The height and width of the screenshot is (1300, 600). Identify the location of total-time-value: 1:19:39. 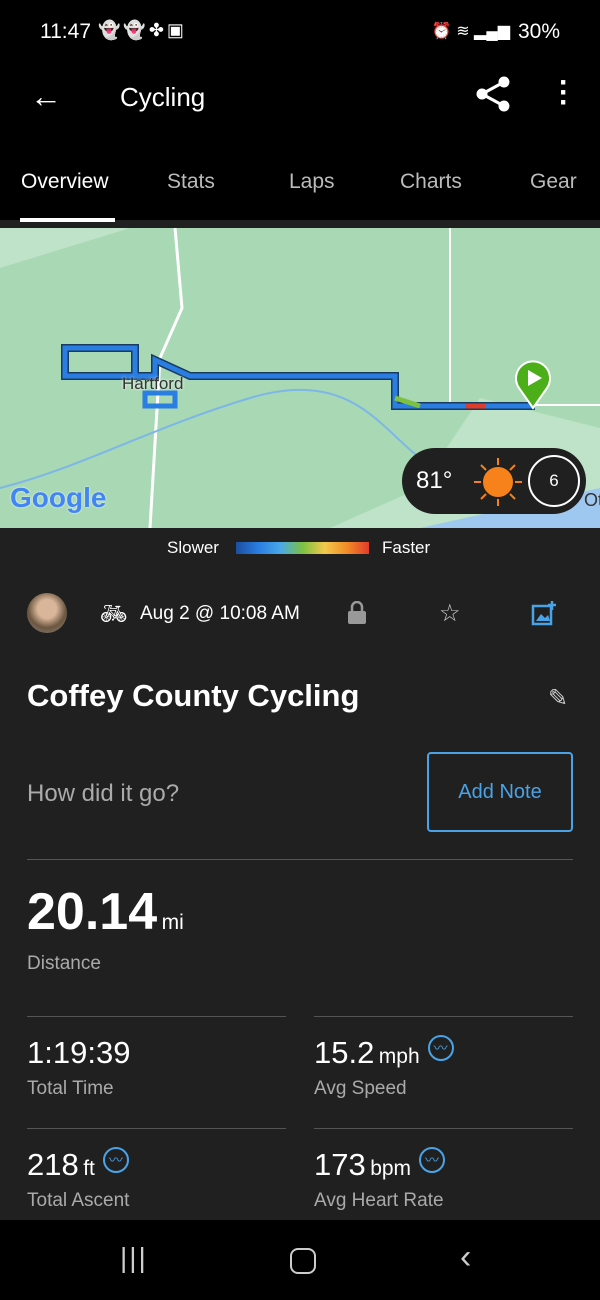
(79, 1052).